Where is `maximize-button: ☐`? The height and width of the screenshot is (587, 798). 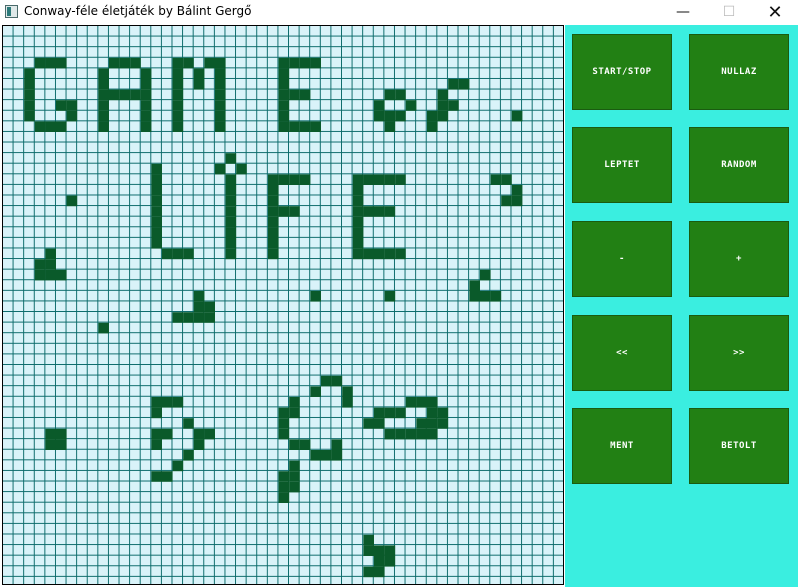 maximize-button: ☐ is located at coordinates (729, 12).